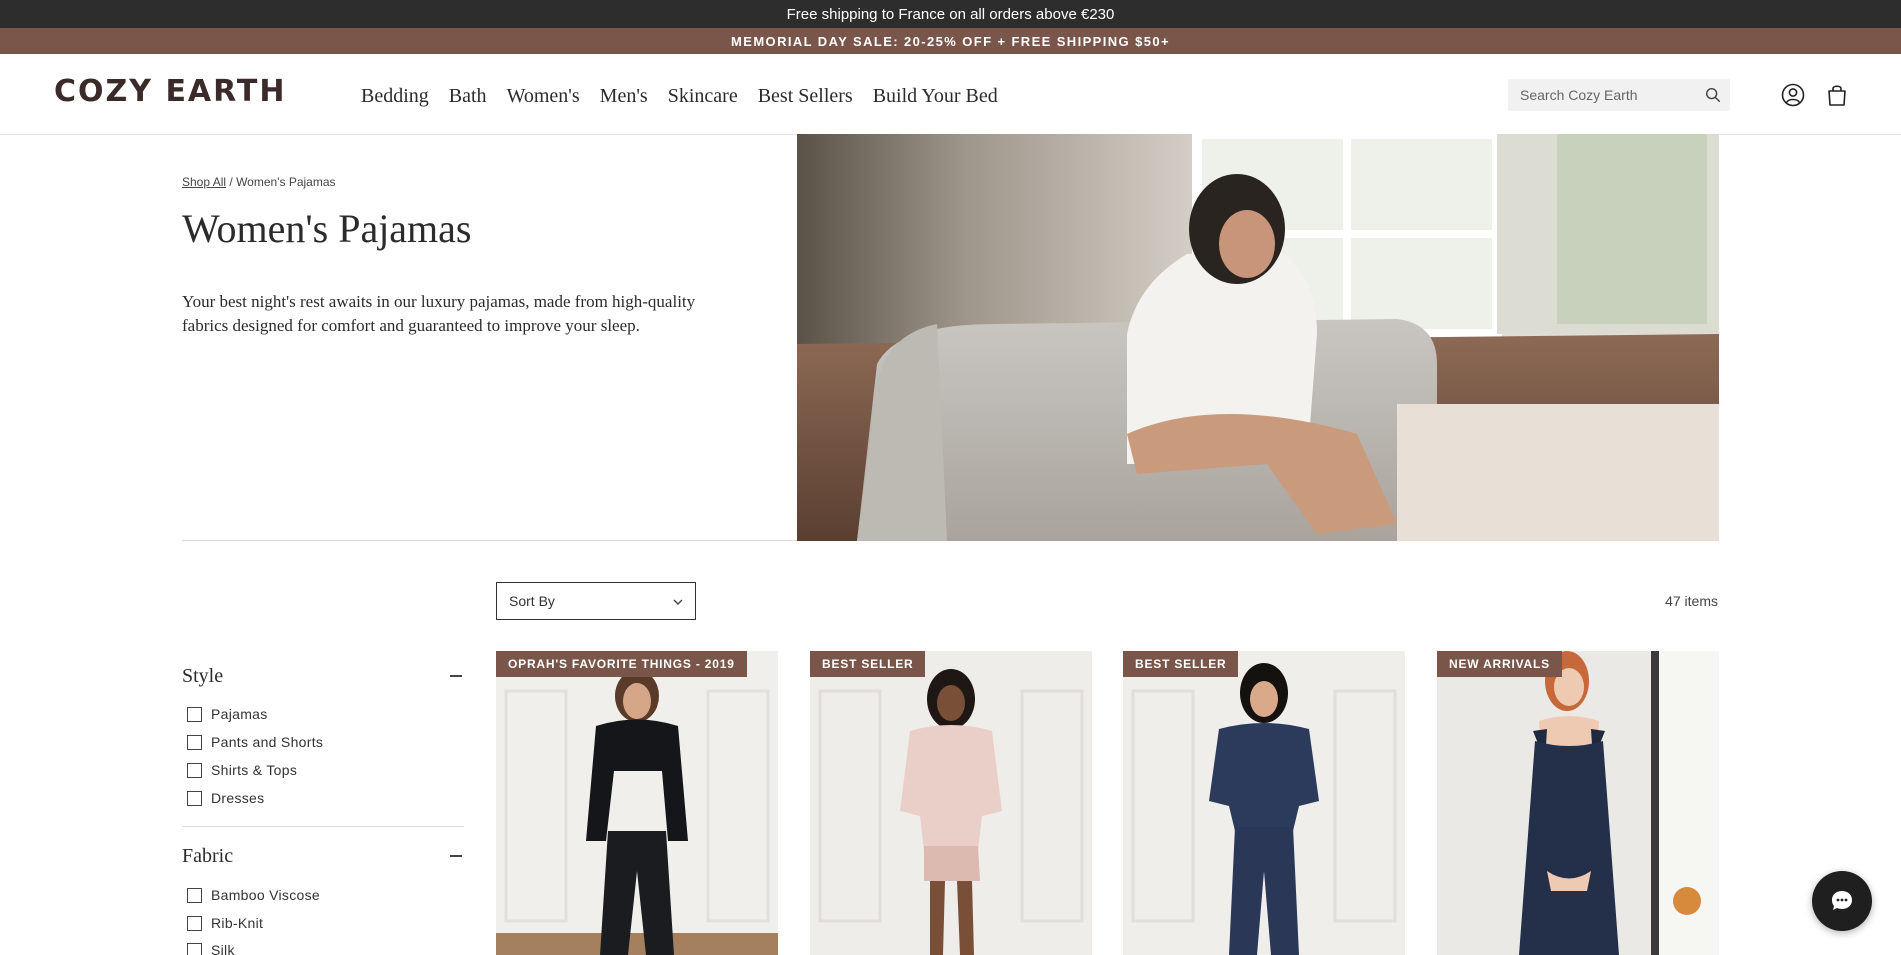  I want to click on nav-skincare: Skincare, so click(703, 96).